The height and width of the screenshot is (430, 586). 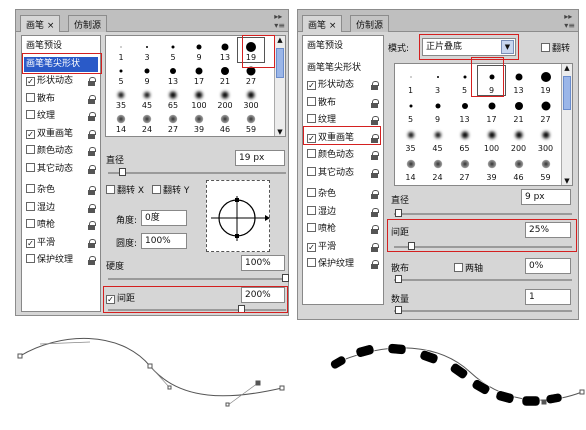 What do you see at coordinates (225, 74) in the screenshot?
I see `brush-preset-cell: 21` at bounding box center [225, 74].